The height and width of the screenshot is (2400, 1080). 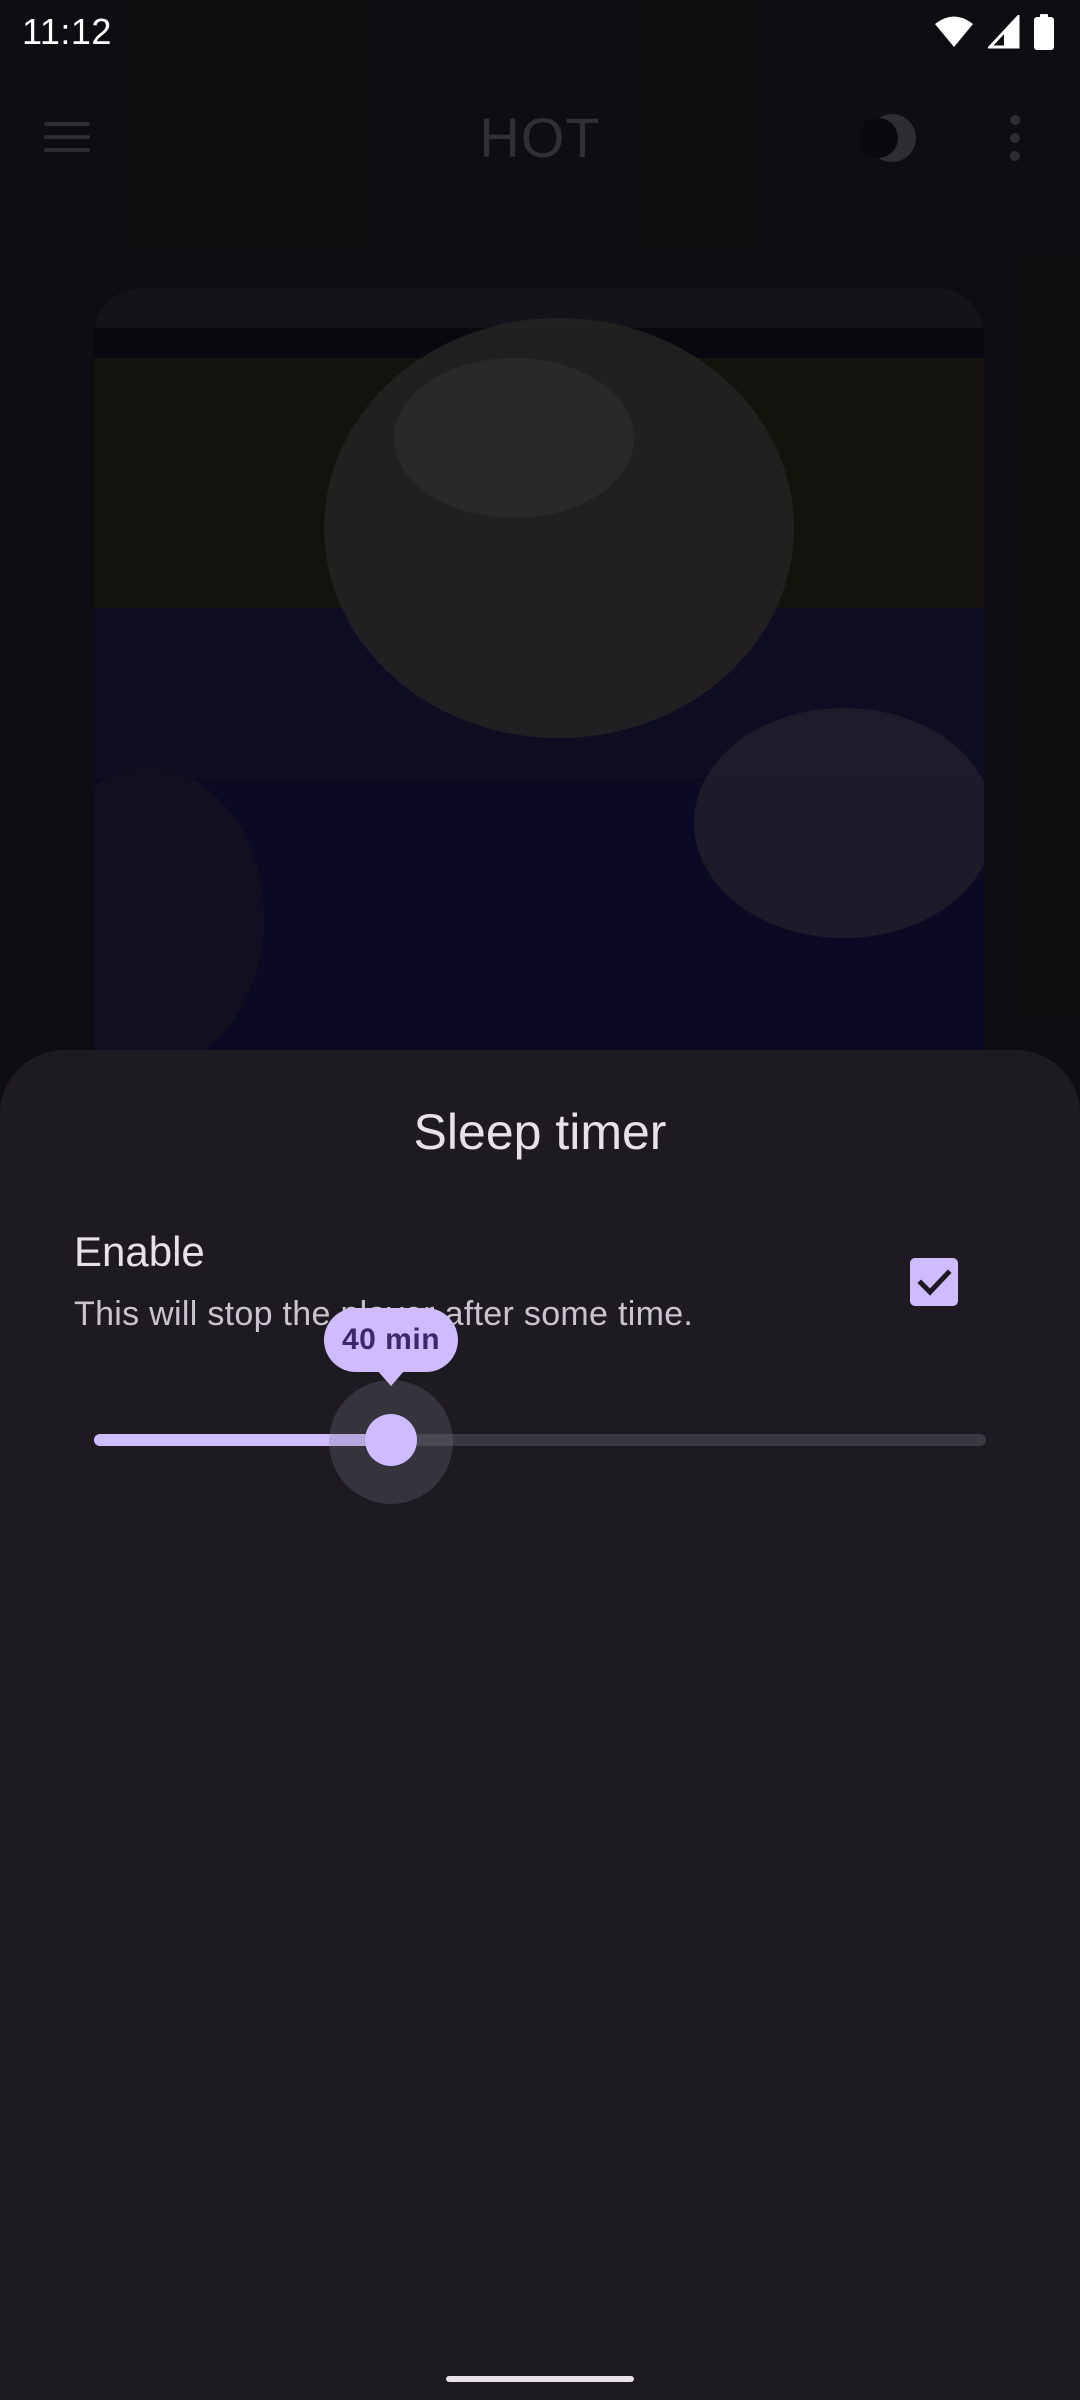 I want to click on cell-signal-icon, so click(x=1004, y=32).